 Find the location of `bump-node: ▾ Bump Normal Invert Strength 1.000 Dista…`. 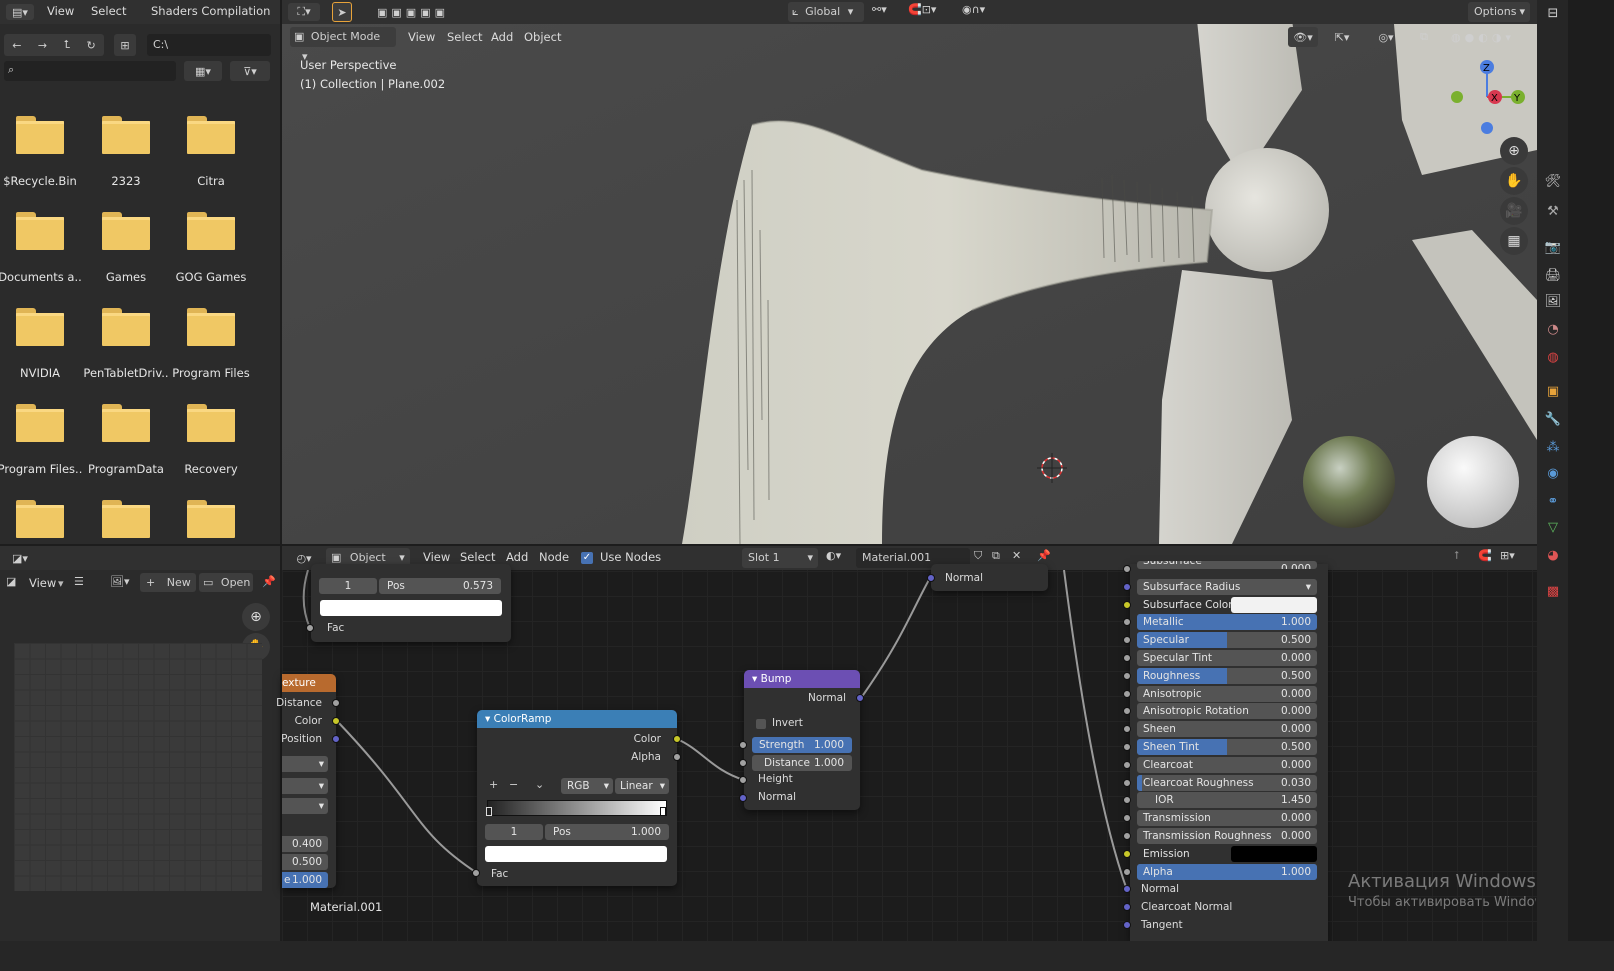

bump-node: ▾ Bump Normal Invert Strength 1.000 Dista… is located at coordinates (802, 740).